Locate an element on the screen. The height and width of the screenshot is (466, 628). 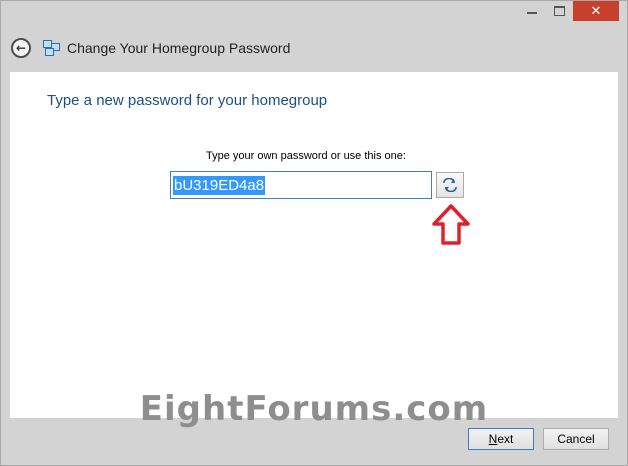
password-label: Type your own password or use this one: is located at coordinates (306, 156).